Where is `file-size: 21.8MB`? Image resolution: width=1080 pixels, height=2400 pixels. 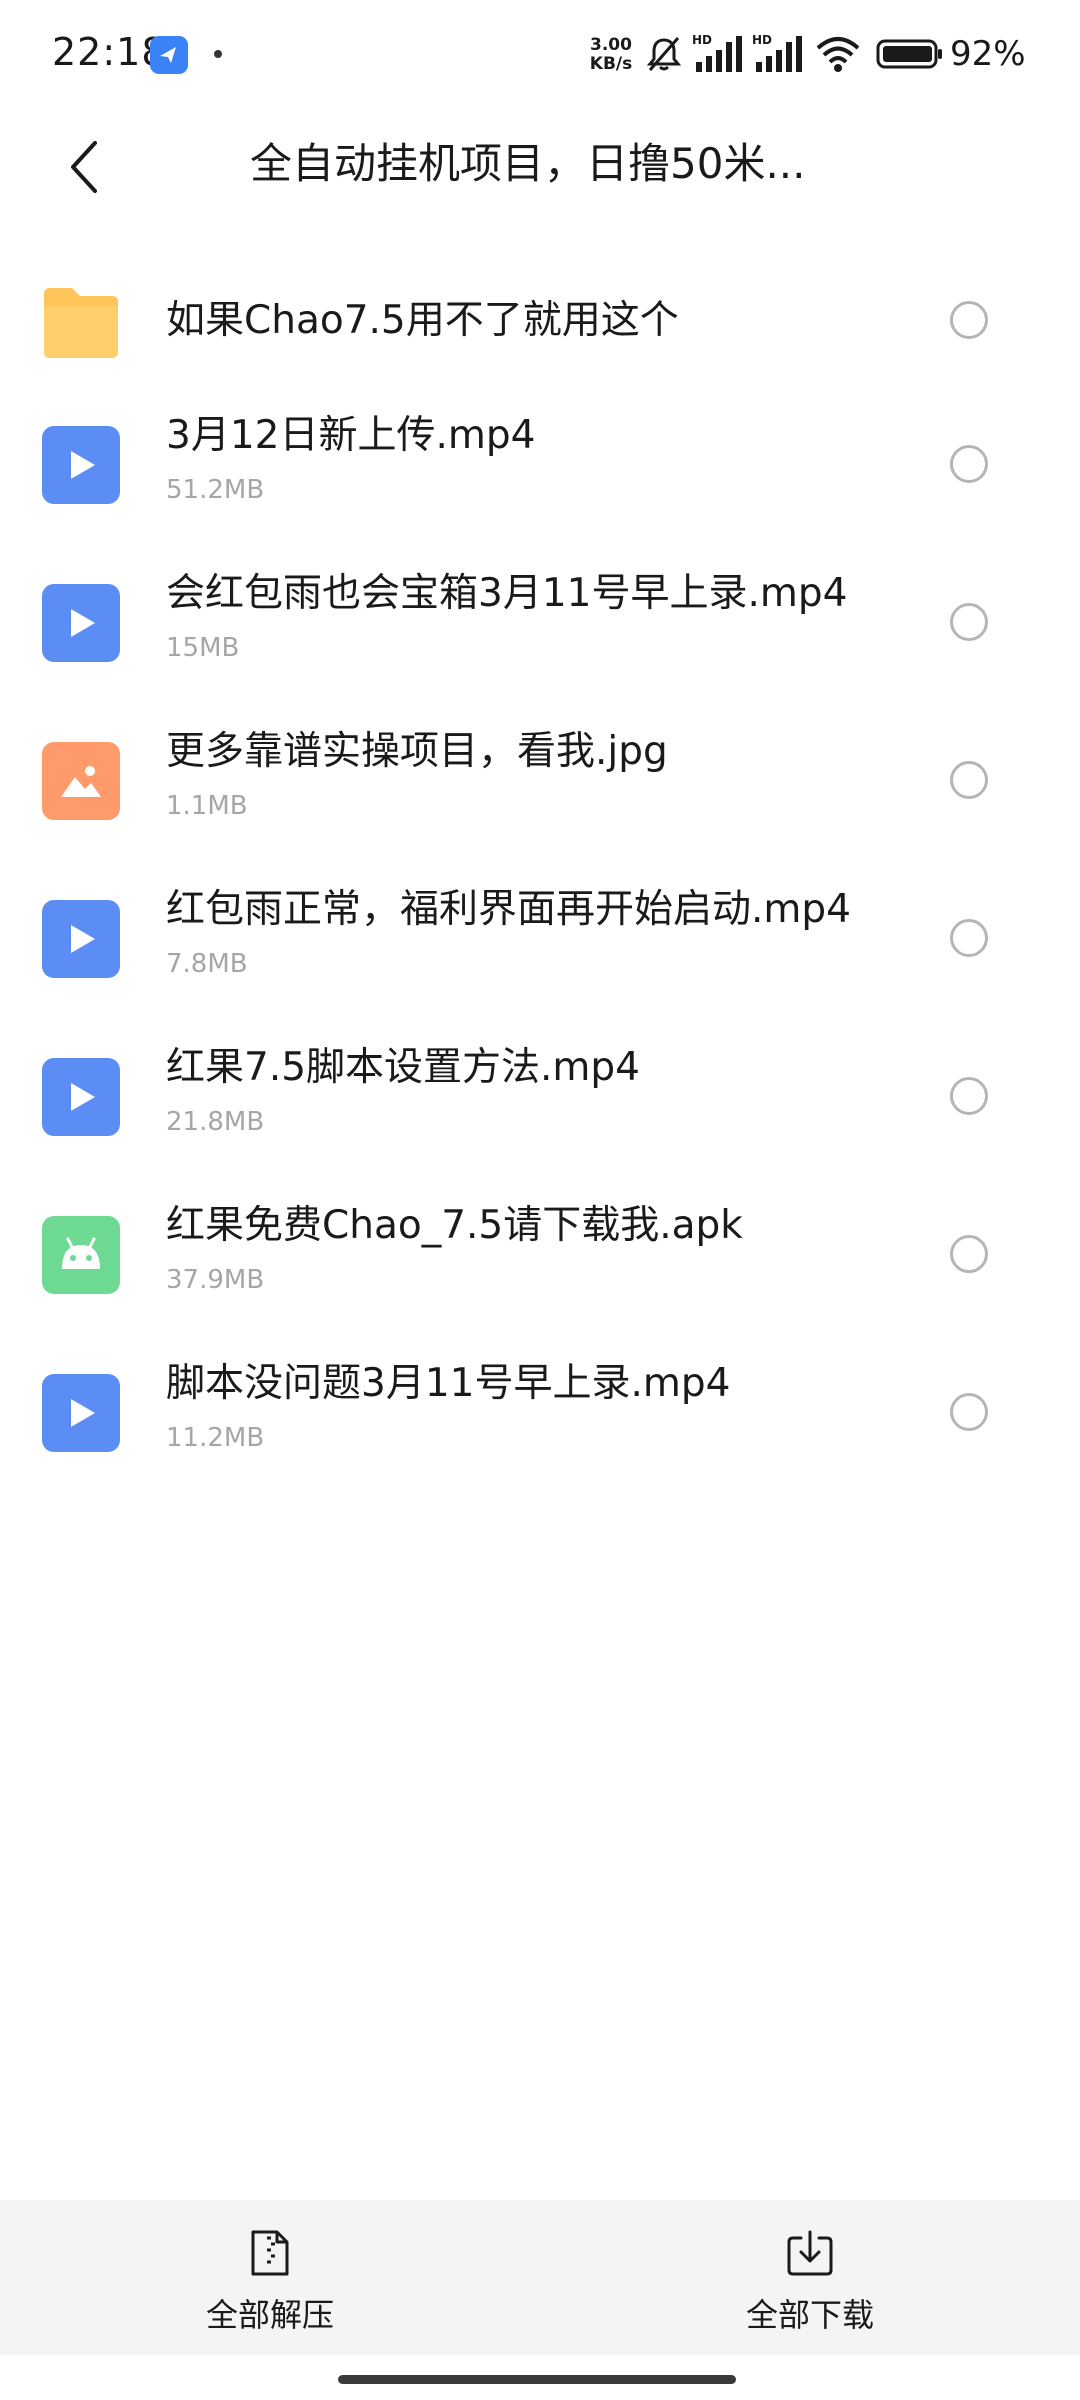
file-size: 21.8MB is located at coordinates (215, 1122).